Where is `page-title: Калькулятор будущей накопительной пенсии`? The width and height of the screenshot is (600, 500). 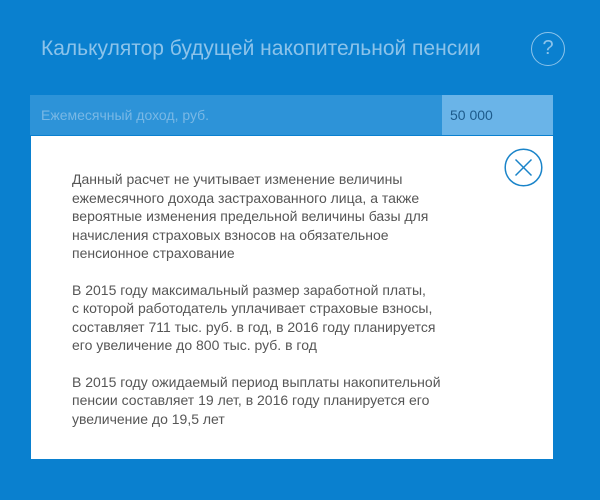 page-title: Калькулятор будущей накопительной пенсии is located at coordinates (261, 48).